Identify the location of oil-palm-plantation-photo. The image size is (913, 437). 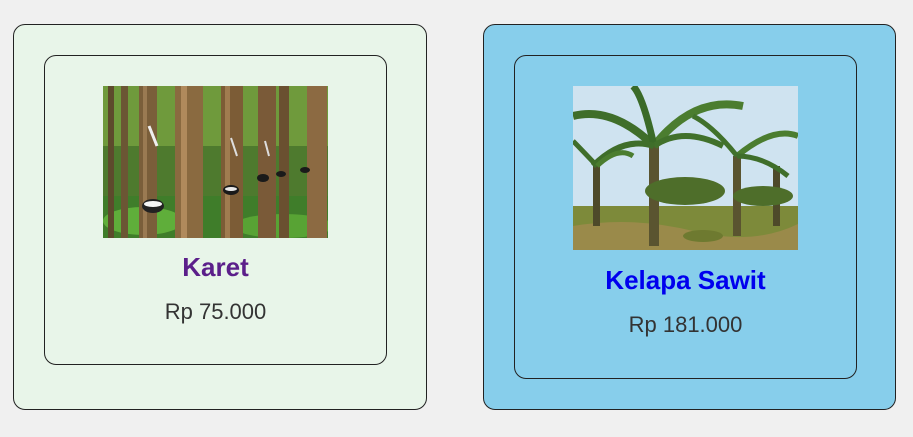
(685, 168).